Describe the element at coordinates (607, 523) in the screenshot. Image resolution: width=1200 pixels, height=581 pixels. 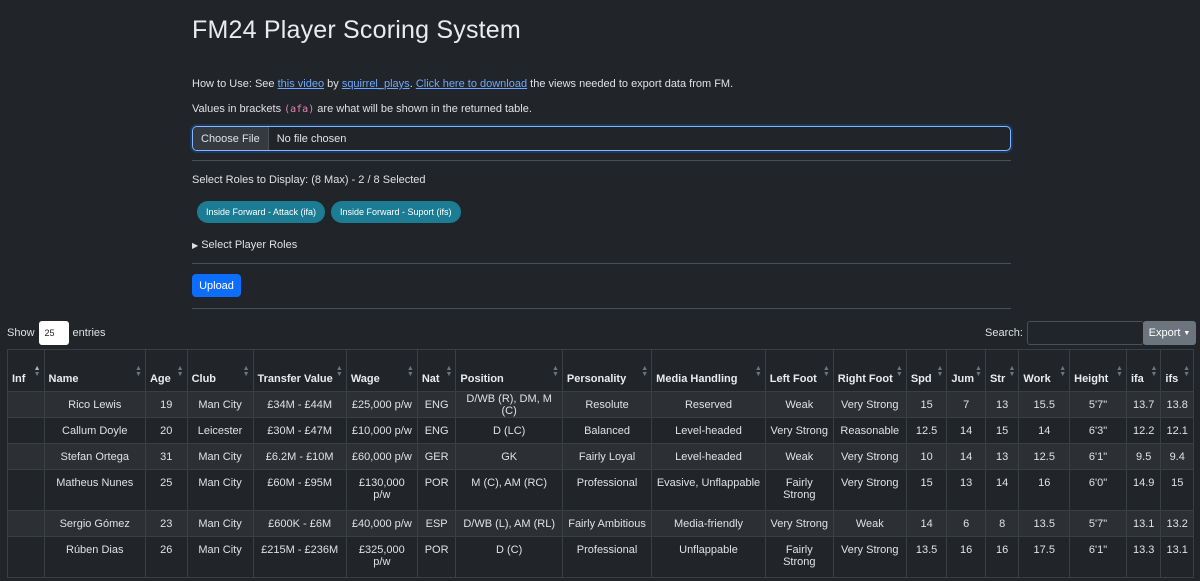
I see `table-cell-personality: Fairly Ambitious` at that location.